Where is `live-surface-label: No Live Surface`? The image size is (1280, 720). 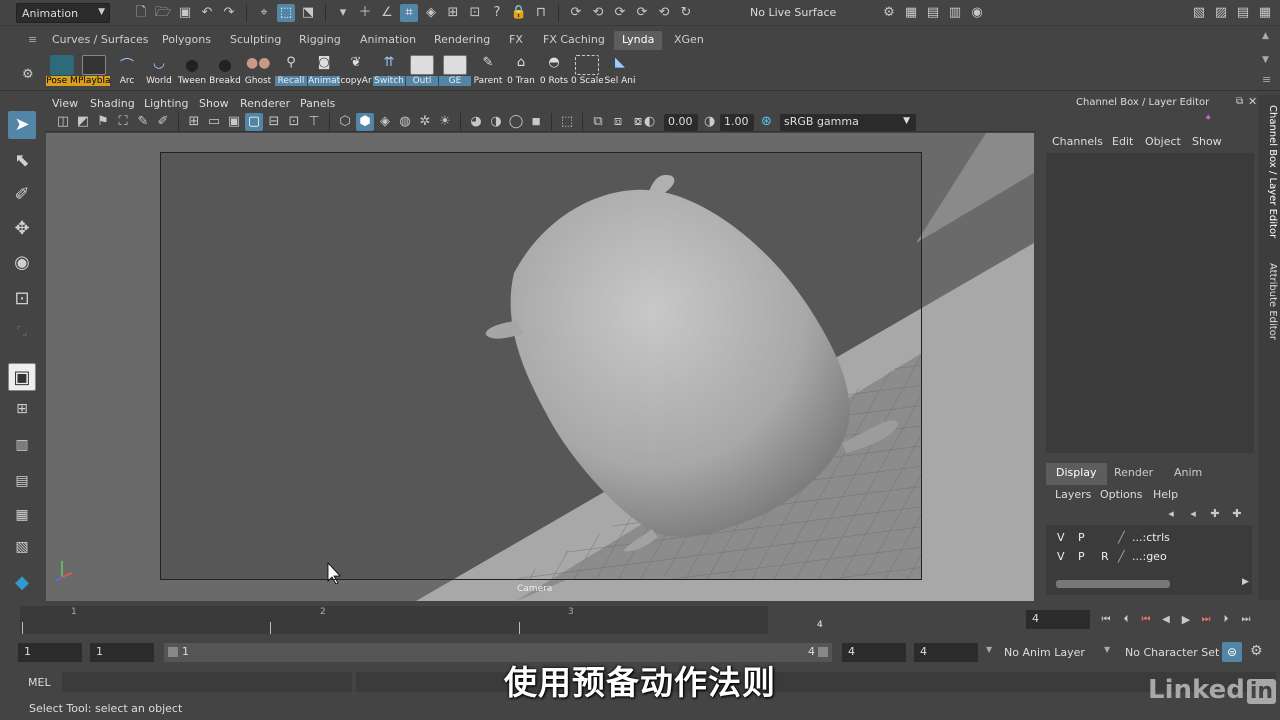 live-surface-label: No Live Surface is located at coordinates (793, 12).